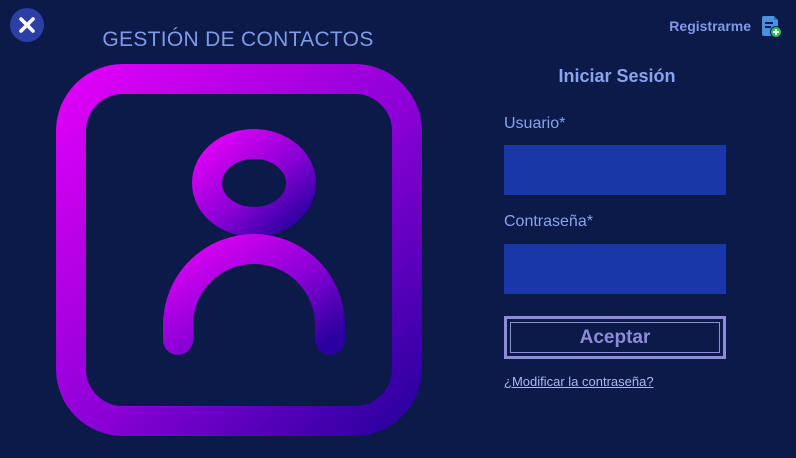 The height and width of the screenshot is (458, 796). Describe the element at coordinates (617, 76) in the screenshot. I see `login-title: Iniciar Sesión` at that location.